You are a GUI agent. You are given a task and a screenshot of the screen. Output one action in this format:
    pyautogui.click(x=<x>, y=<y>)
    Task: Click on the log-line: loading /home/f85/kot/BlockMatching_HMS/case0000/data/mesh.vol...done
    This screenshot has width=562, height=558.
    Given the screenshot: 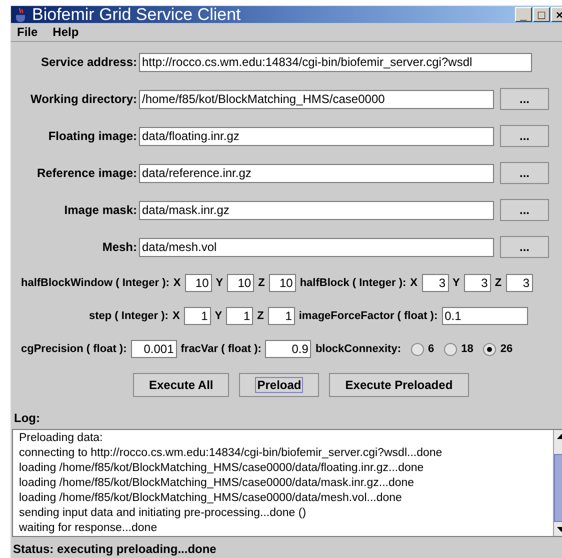 What is the action you would take?
    pyautogui.click(x=211, y=498)
    